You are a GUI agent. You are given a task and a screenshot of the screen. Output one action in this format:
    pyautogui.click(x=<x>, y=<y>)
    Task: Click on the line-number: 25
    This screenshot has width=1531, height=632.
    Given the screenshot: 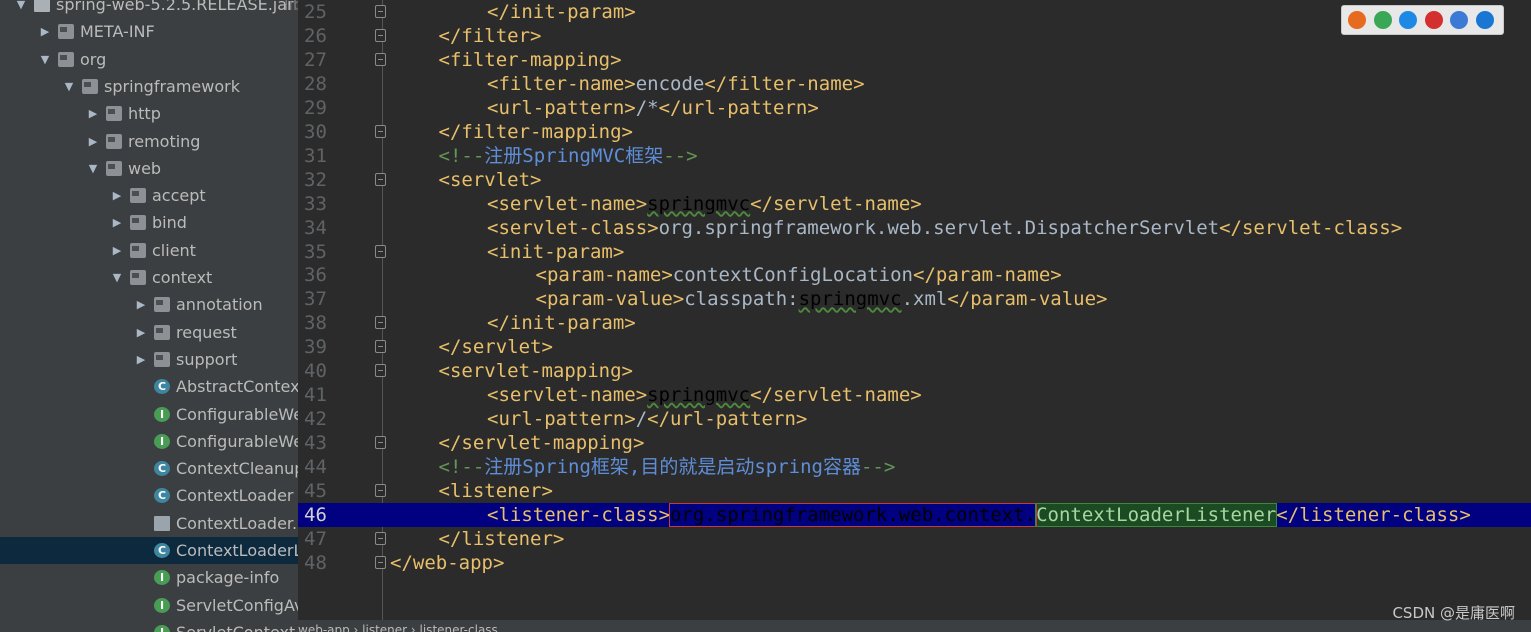 What is the action you would take?
    pyautogui.click(x=322, y=12)
    